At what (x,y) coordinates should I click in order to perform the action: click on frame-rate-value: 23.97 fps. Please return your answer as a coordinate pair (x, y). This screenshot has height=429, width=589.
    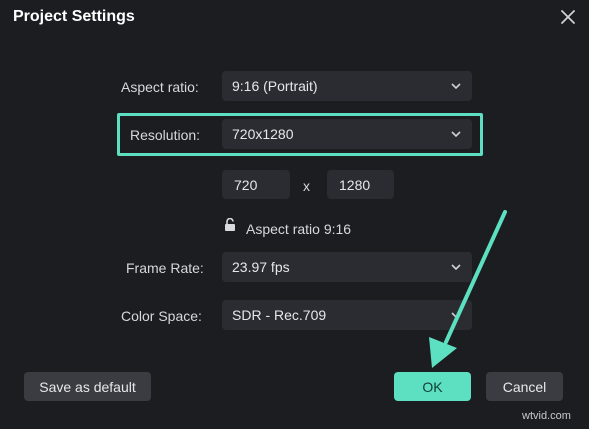
    Looking at the image, I should click on (261, 267).